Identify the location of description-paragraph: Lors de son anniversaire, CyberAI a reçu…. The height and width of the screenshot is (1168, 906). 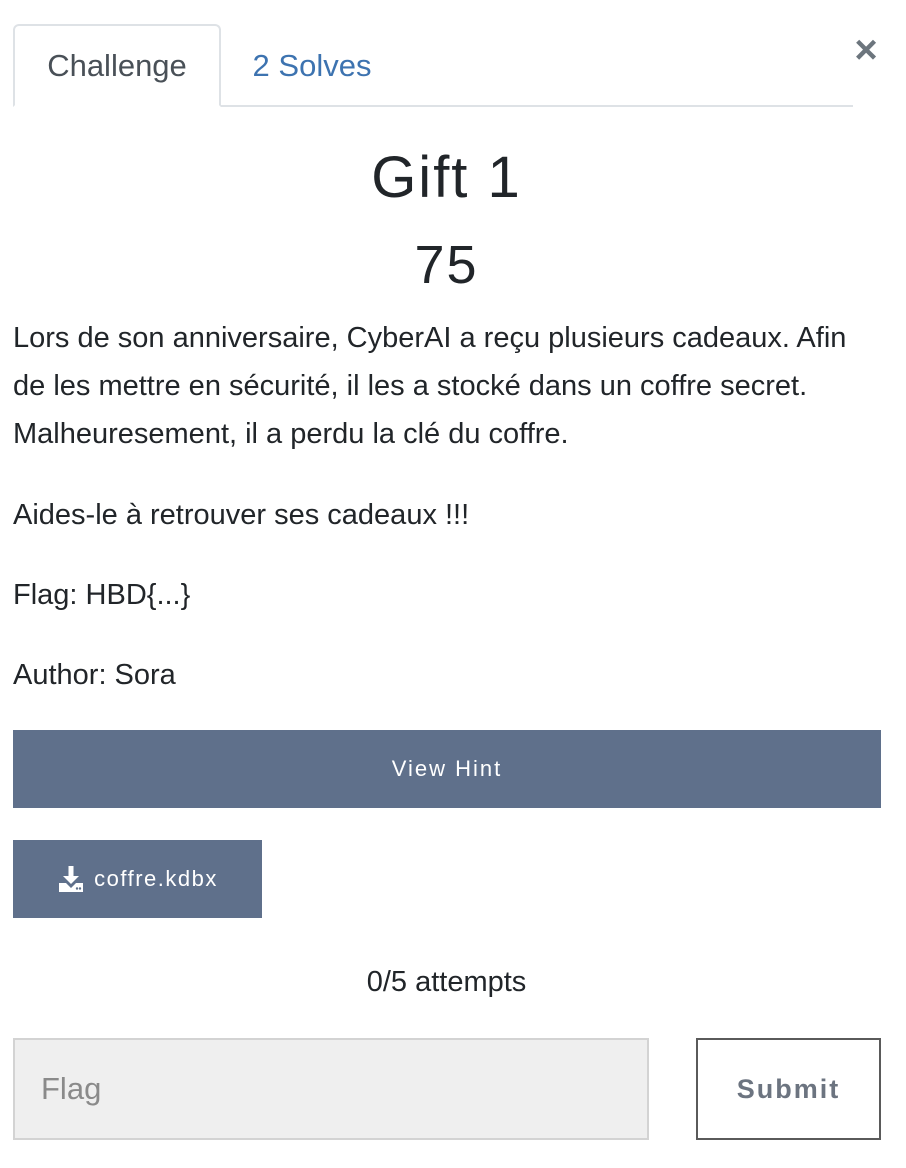
(430, 386).